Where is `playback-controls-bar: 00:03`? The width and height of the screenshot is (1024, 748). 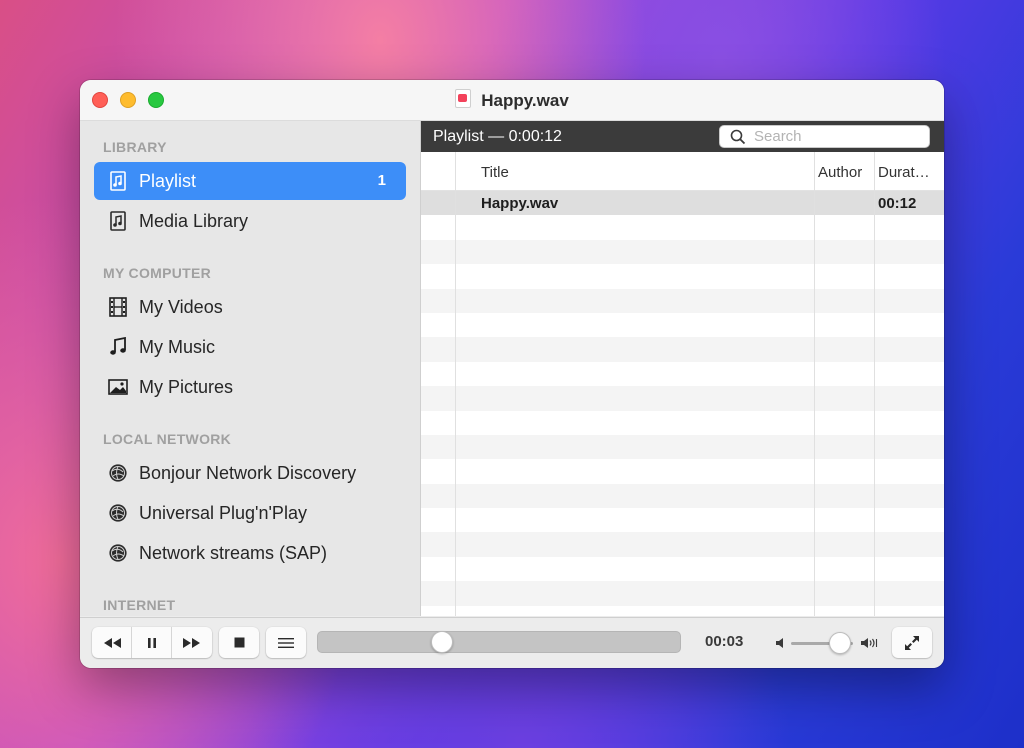 playback-controls-bar: 00:03 is located at coordinates (512, 642).